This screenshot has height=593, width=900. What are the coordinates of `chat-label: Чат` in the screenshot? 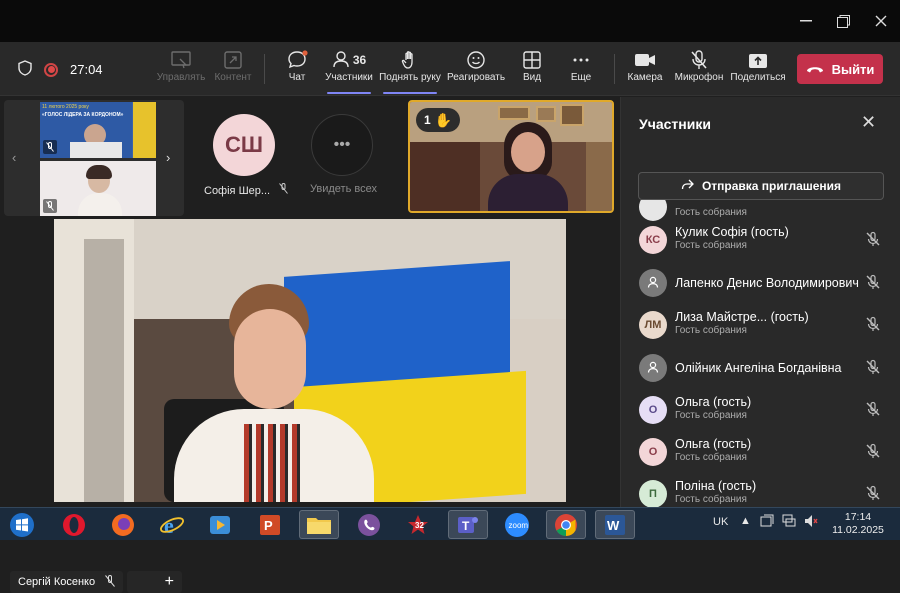 It's located at (297, 77).